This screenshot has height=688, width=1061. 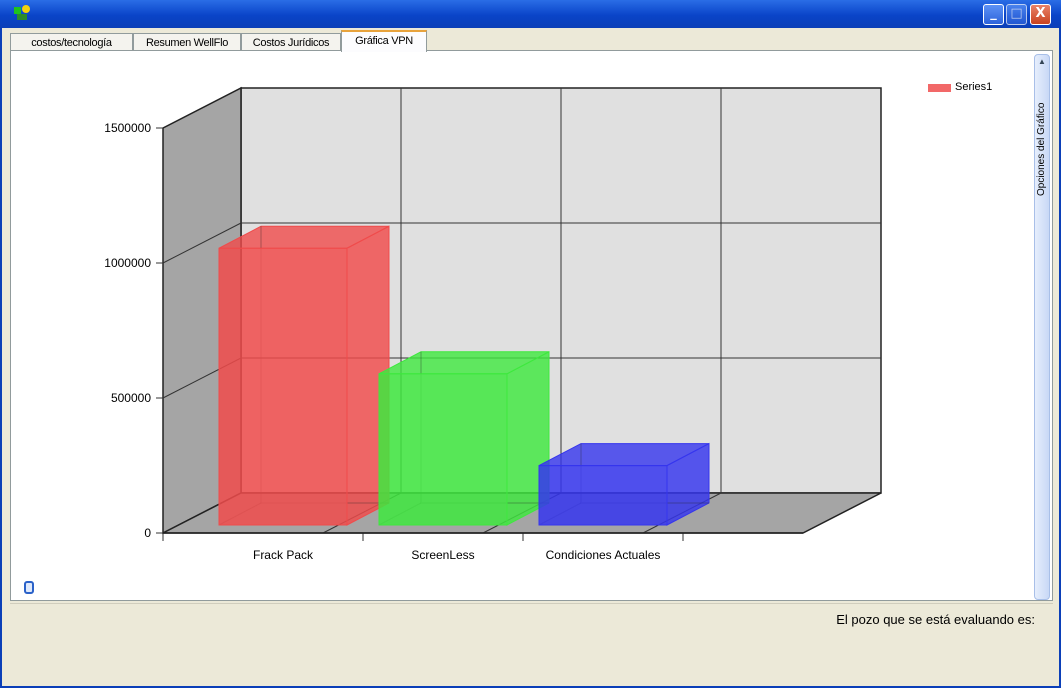 I want to click on x-category-label: Frack Pack, so click(x=283, y=555).